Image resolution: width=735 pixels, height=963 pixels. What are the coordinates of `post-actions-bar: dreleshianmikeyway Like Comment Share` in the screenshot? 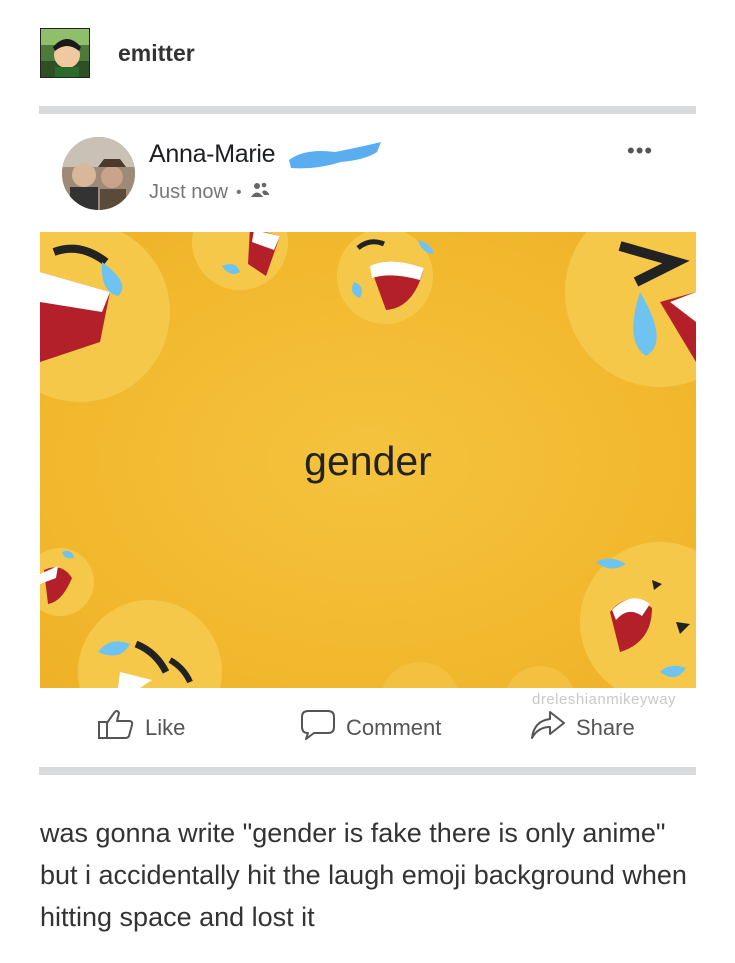 It's located at (367, 721).